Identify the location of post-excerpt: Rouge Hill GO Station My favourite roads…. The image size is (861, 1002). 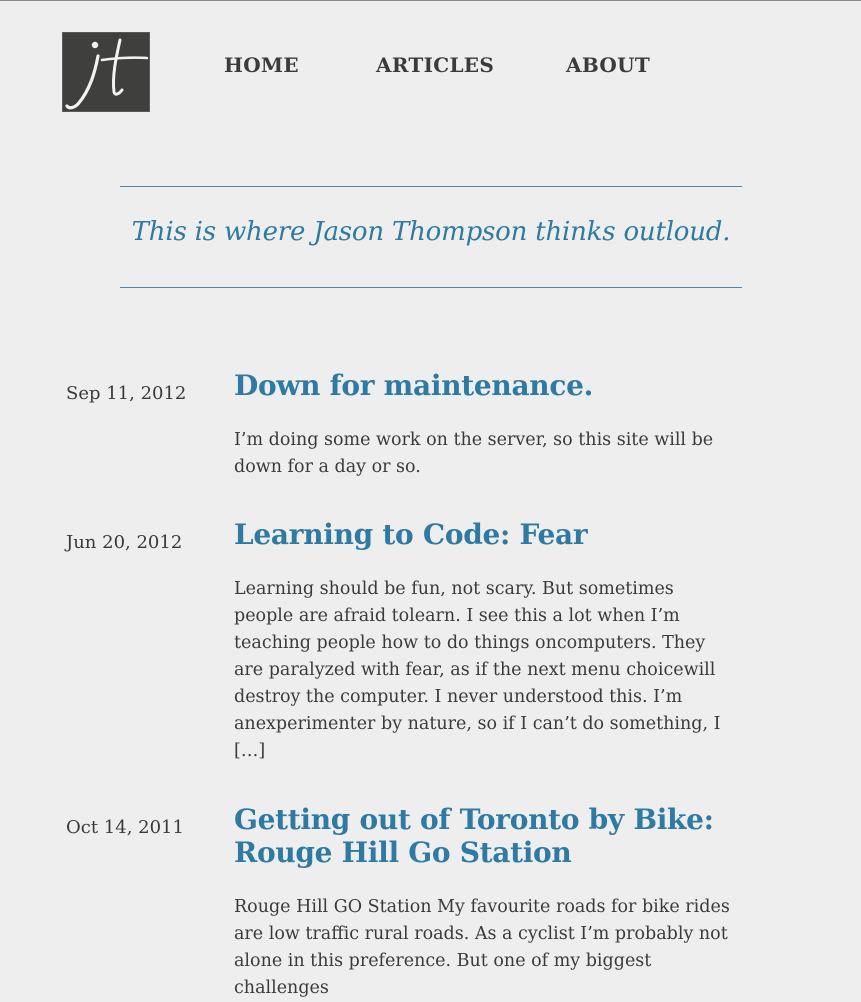
(482, 947).